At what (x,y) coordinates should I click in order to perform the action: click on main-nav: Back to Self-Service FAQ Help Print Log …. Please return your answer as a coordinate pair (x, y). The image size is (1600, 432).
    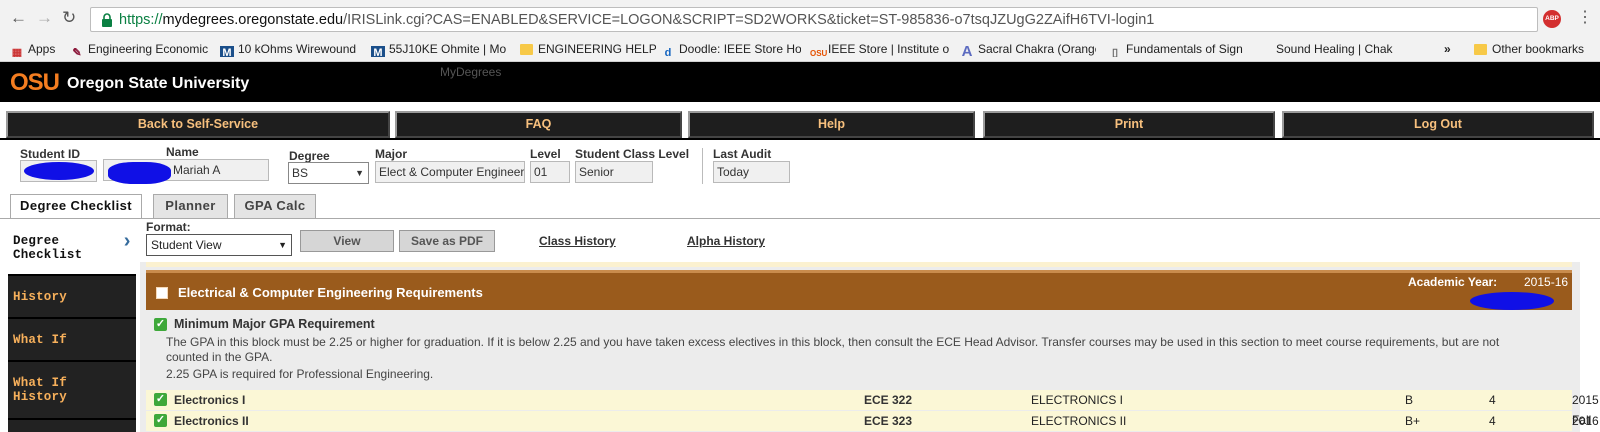
    Looking at the image, I should click on (800, 124).